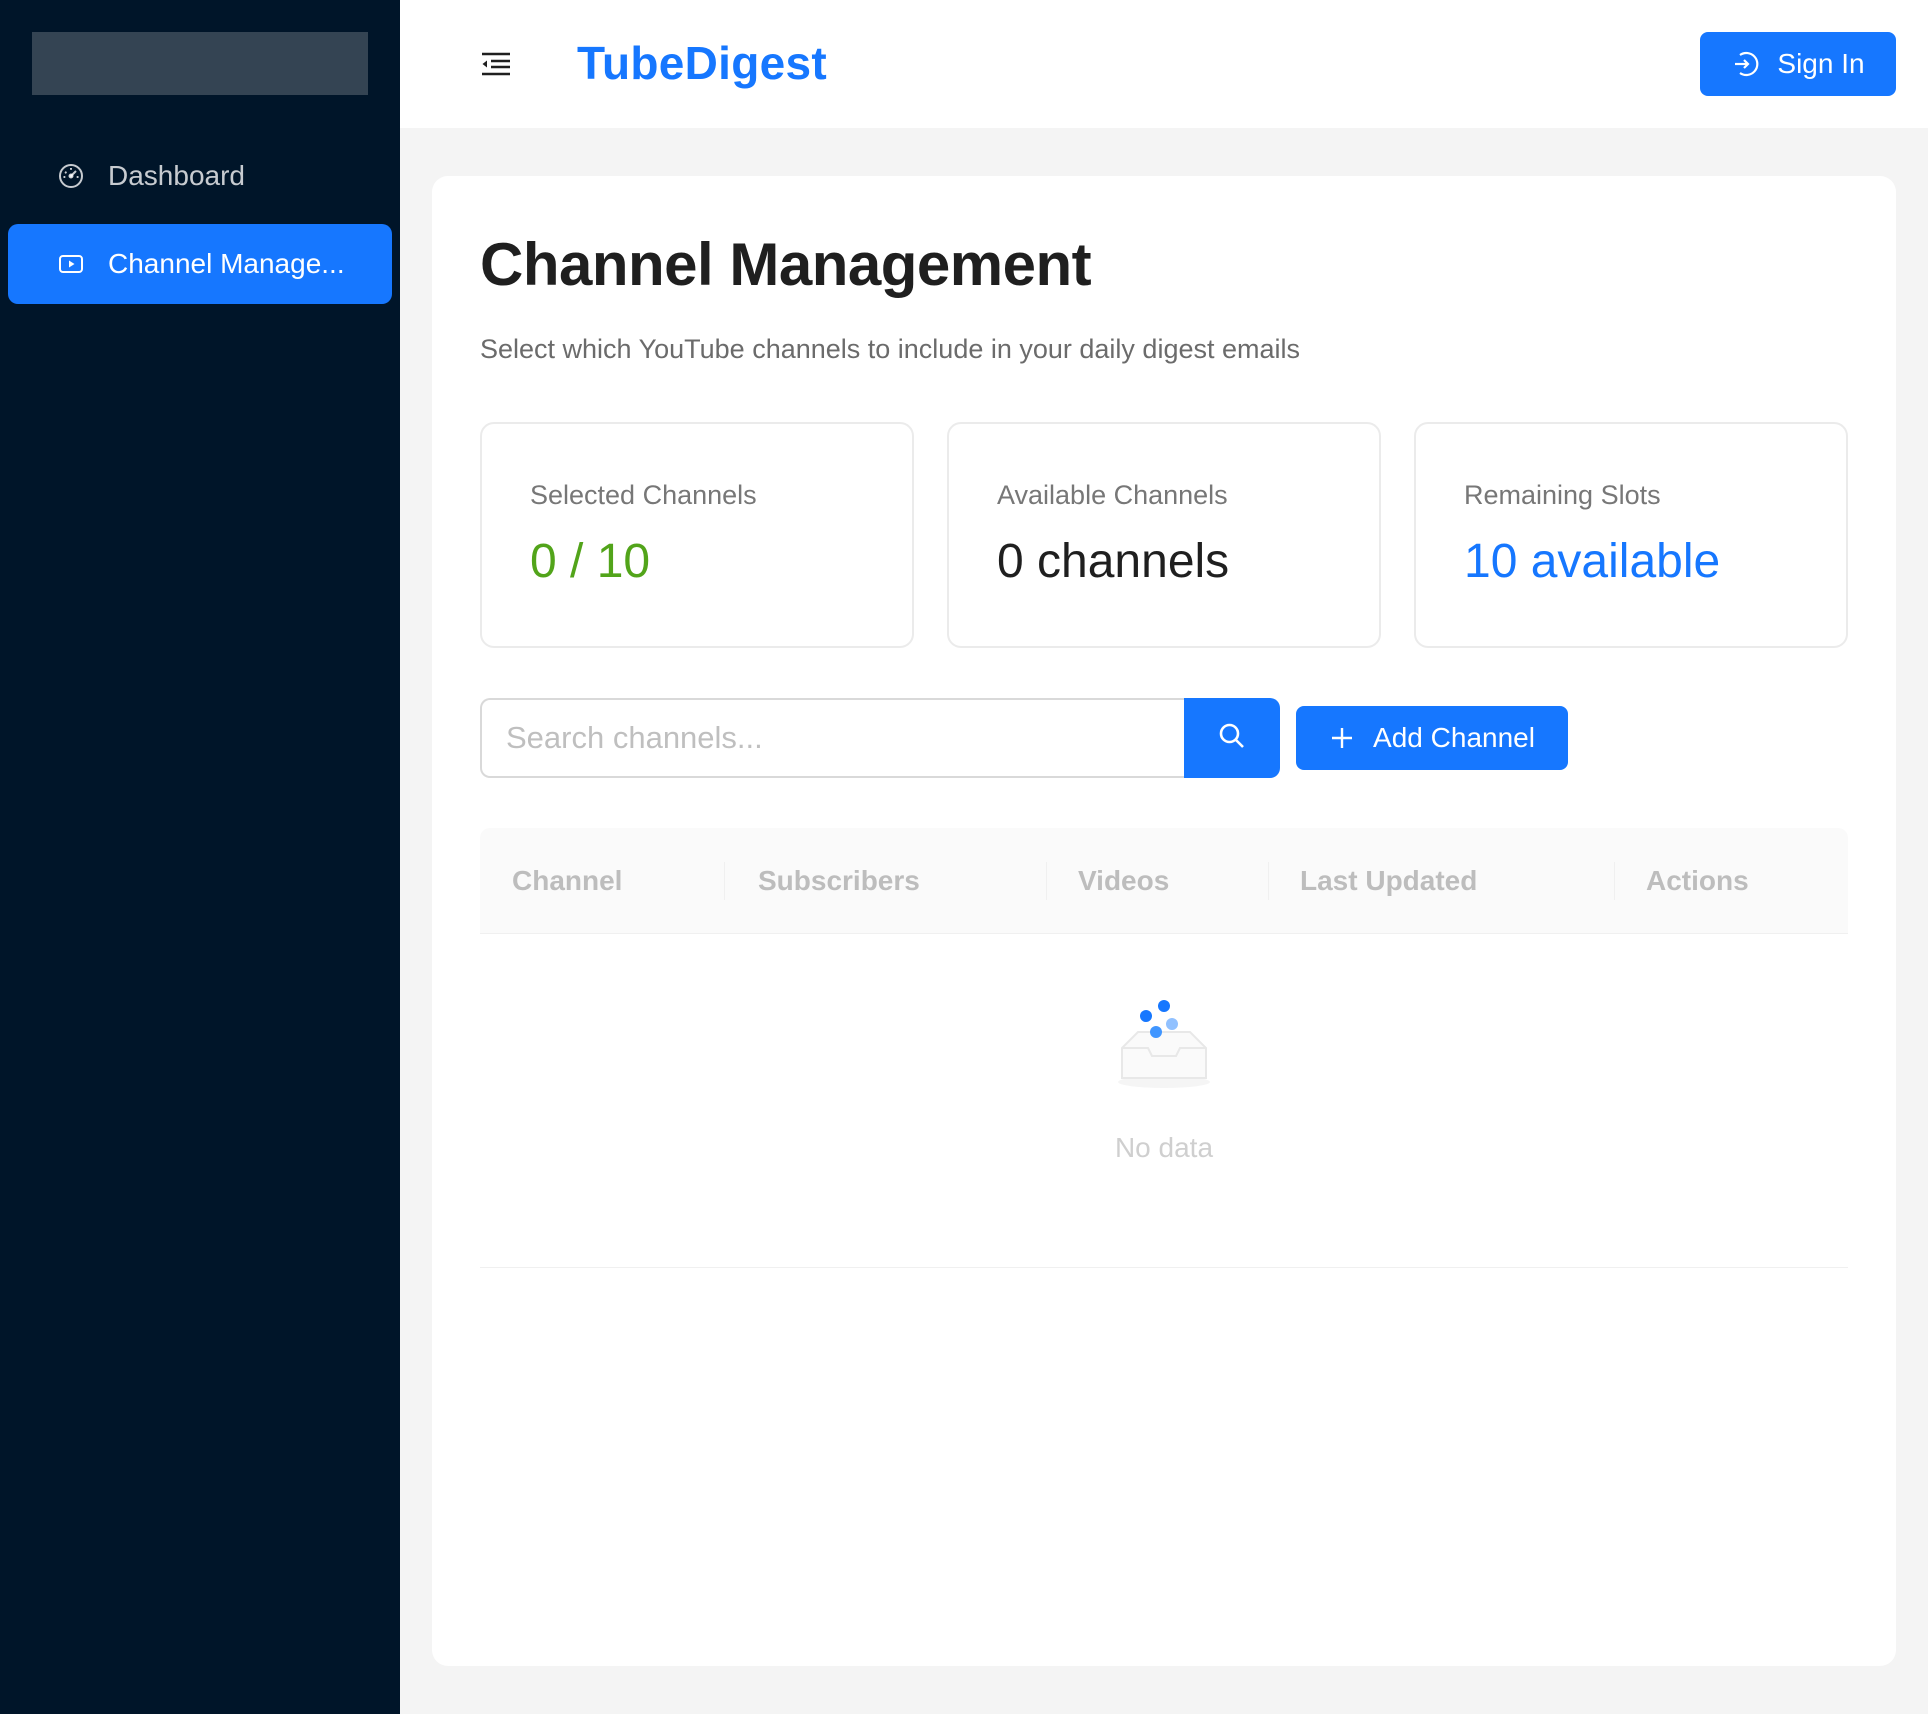 The height and width of the screenshot is (1714, 1928). Describe the element at coordinates (643, 495) in the screenshot. I see `stat-label: Selected Channels` at that location.